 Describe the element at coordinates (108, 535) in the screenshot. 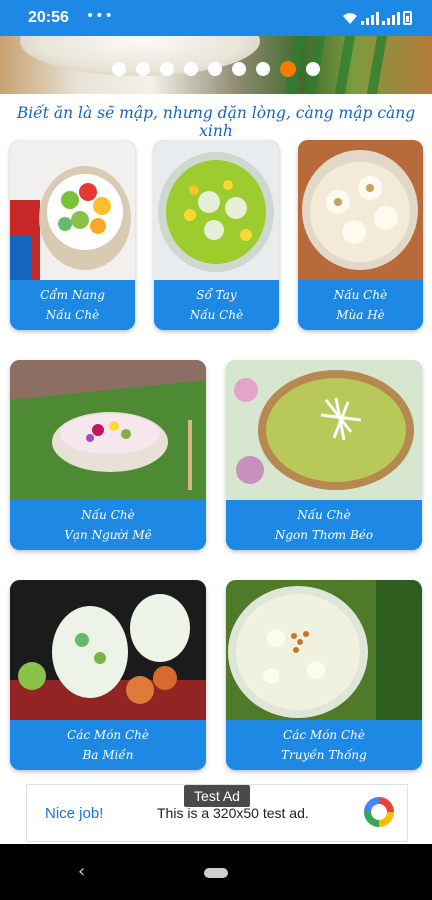

I see `card-title-line2: Vạn Người Mê` at that location.